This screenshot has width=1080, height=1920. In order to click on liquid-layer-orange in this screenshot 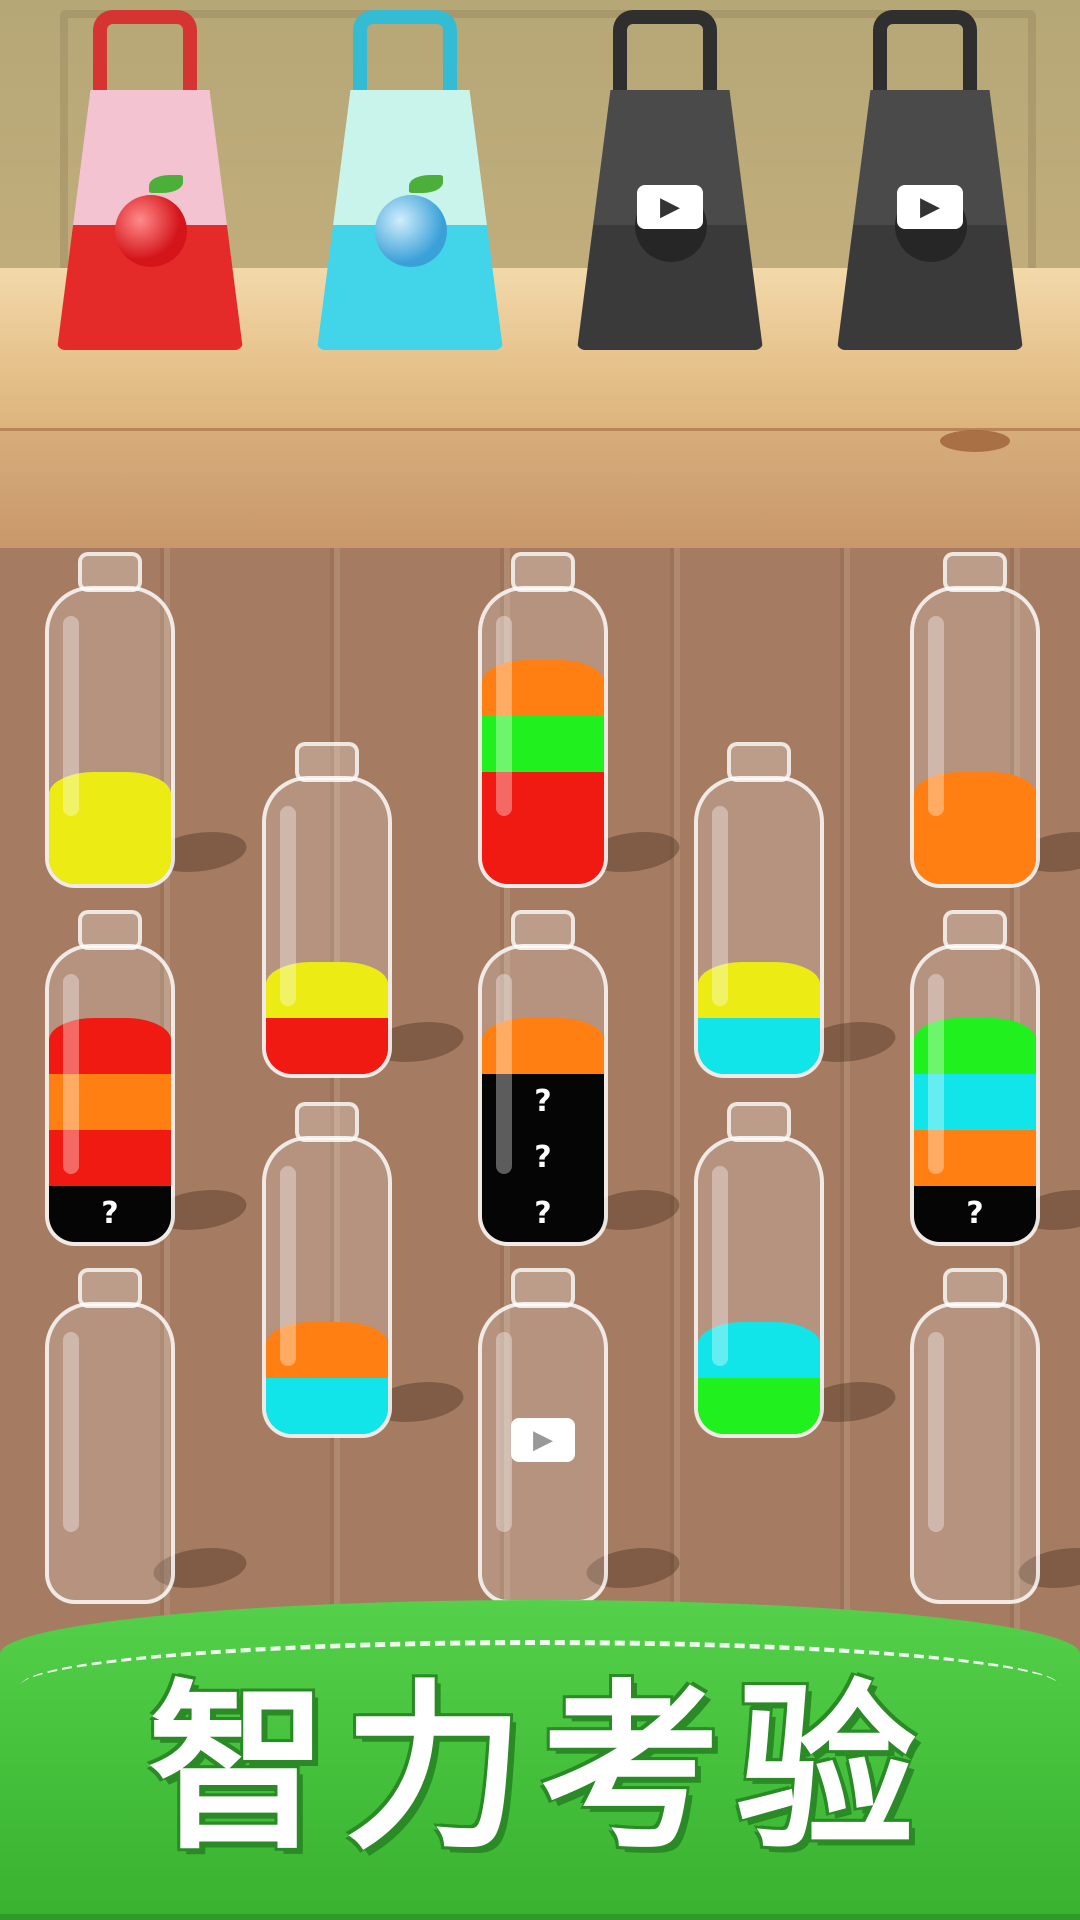, I will do `click(975, 856)`.